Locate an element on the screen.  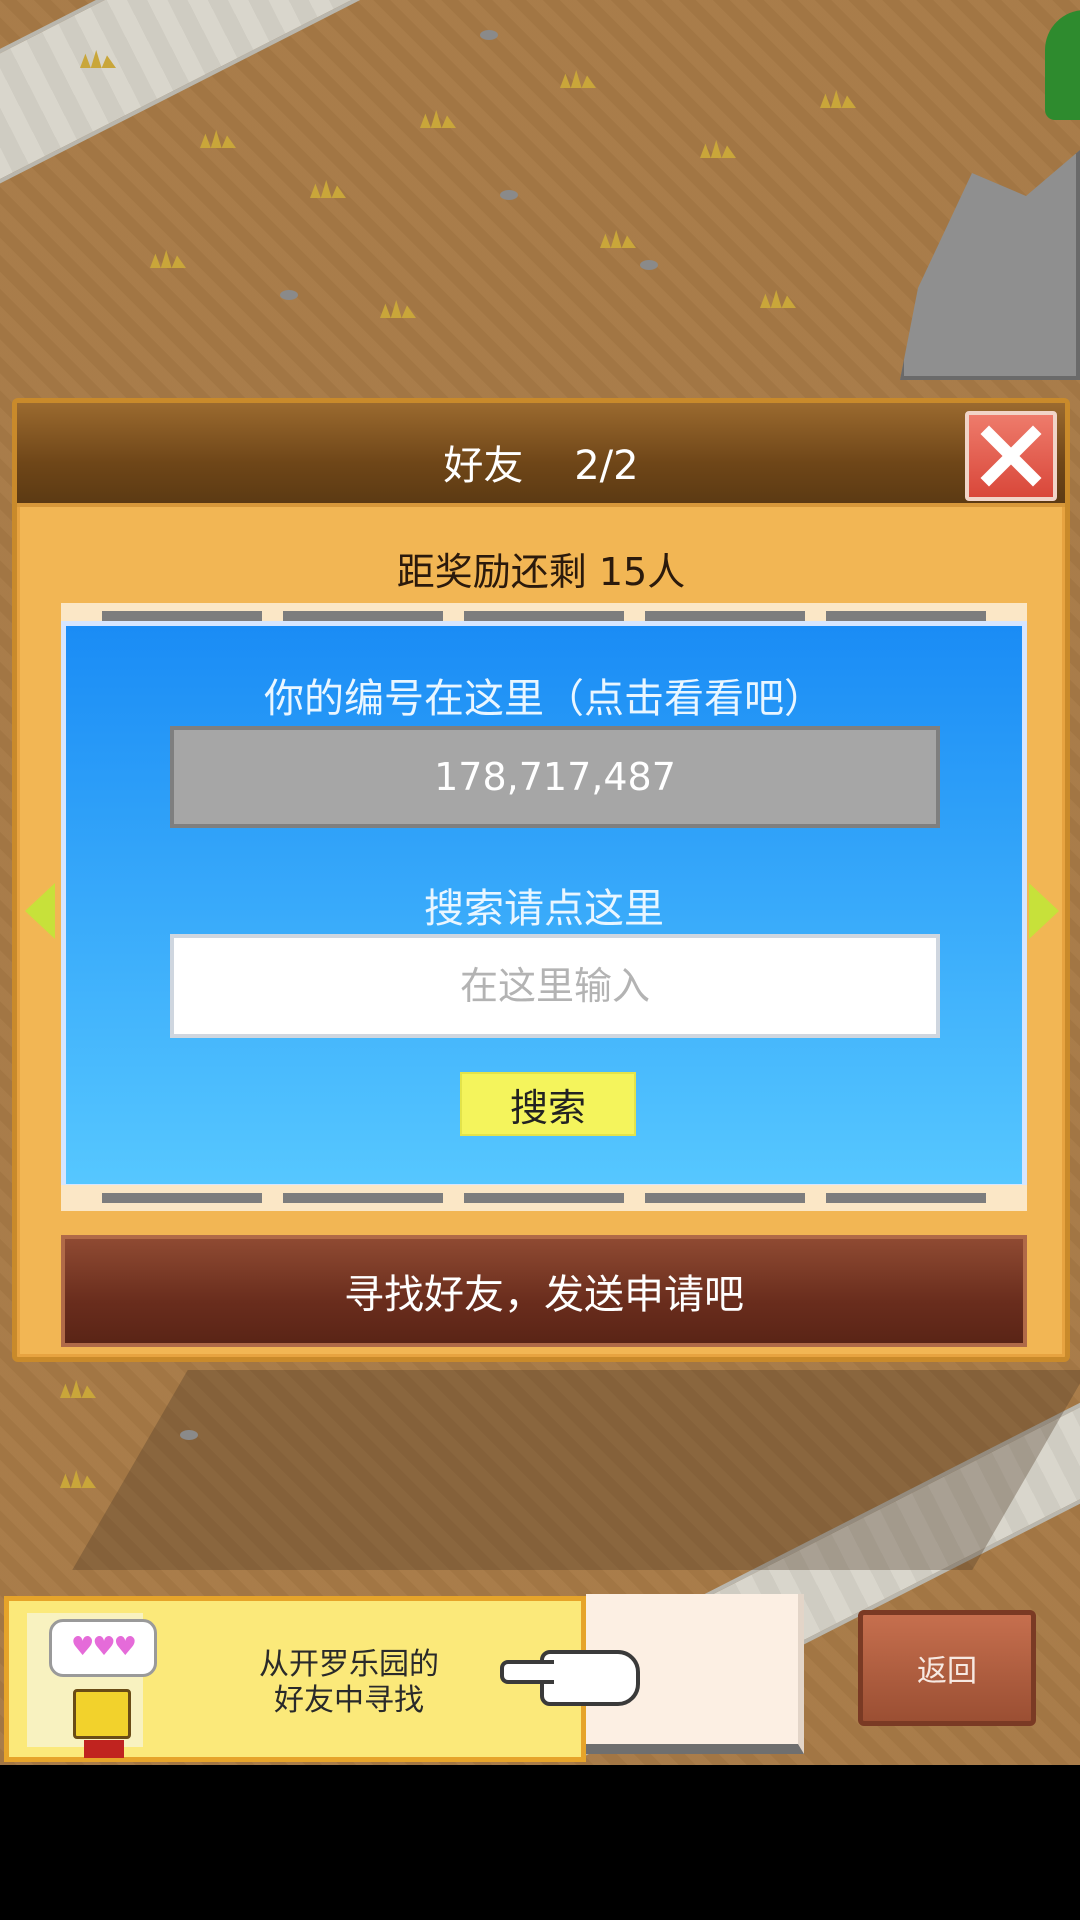
map-tree is located at coordinates (1062, 65).